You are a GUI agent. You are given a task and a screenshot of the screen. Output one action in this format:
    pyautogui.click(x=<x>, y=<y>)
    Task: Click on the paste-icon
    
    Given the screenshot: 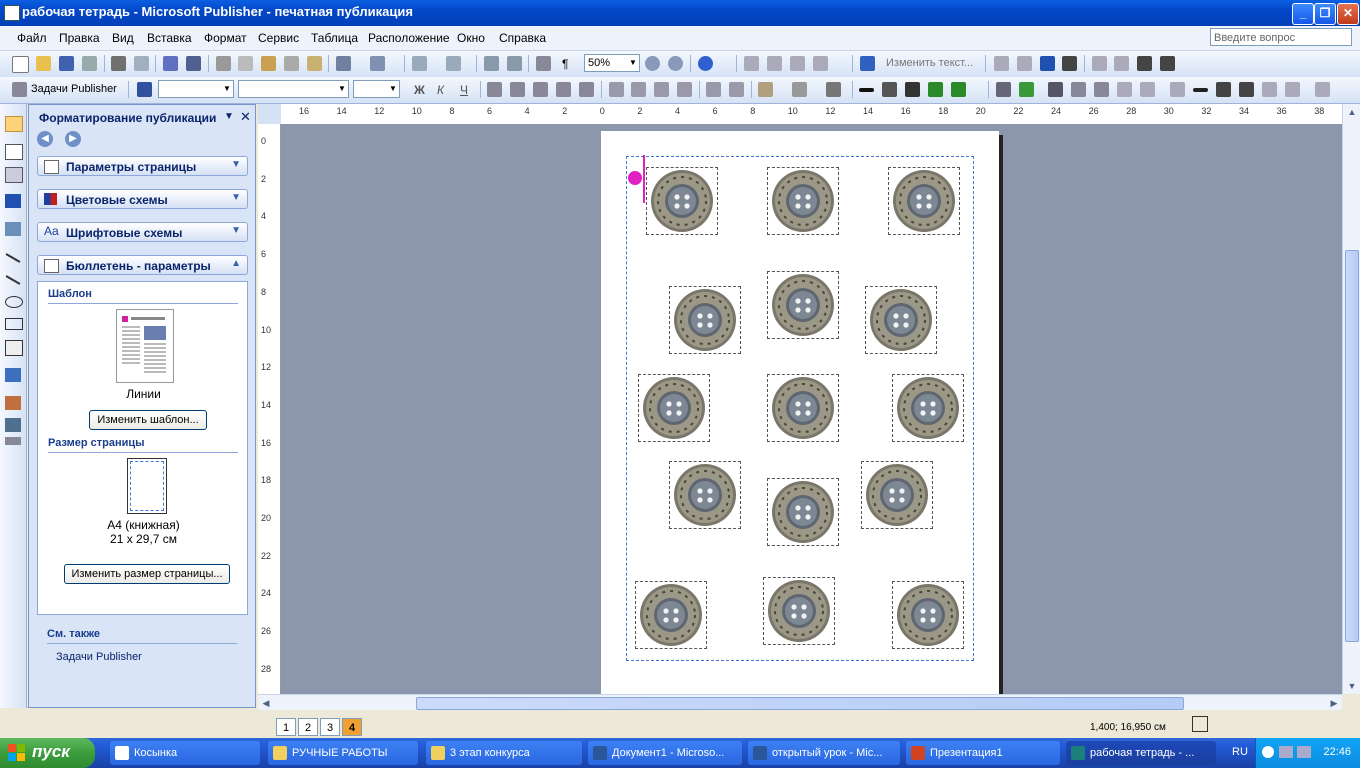 What is the action you would take?
    pyautogui.click(x=268, y=63)
    